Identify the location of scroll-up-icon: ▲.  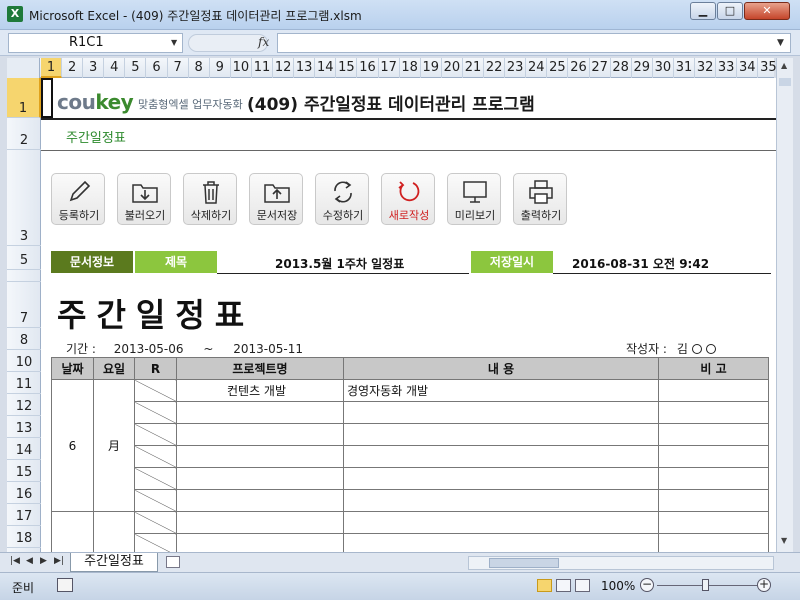
(784, 65).